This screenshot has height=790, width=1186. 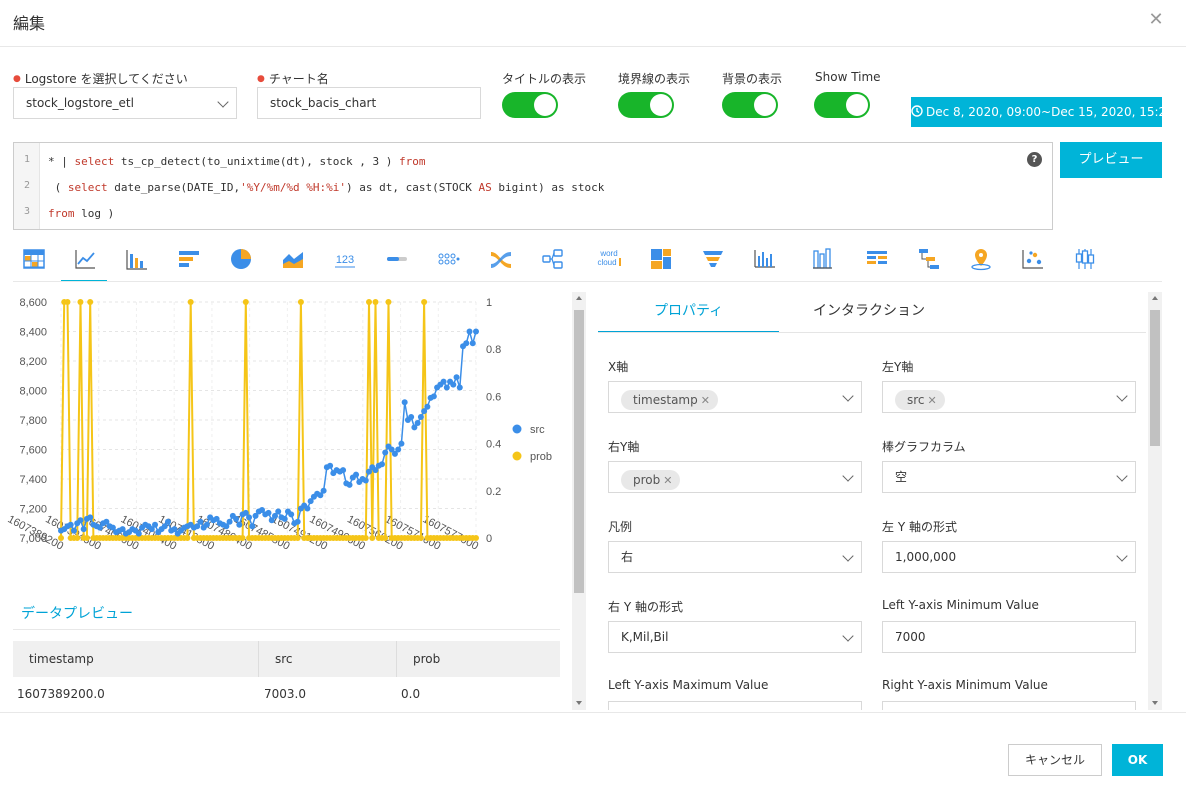 I want to click on left-y-min-value: 7000, so click(x=910, y=637).